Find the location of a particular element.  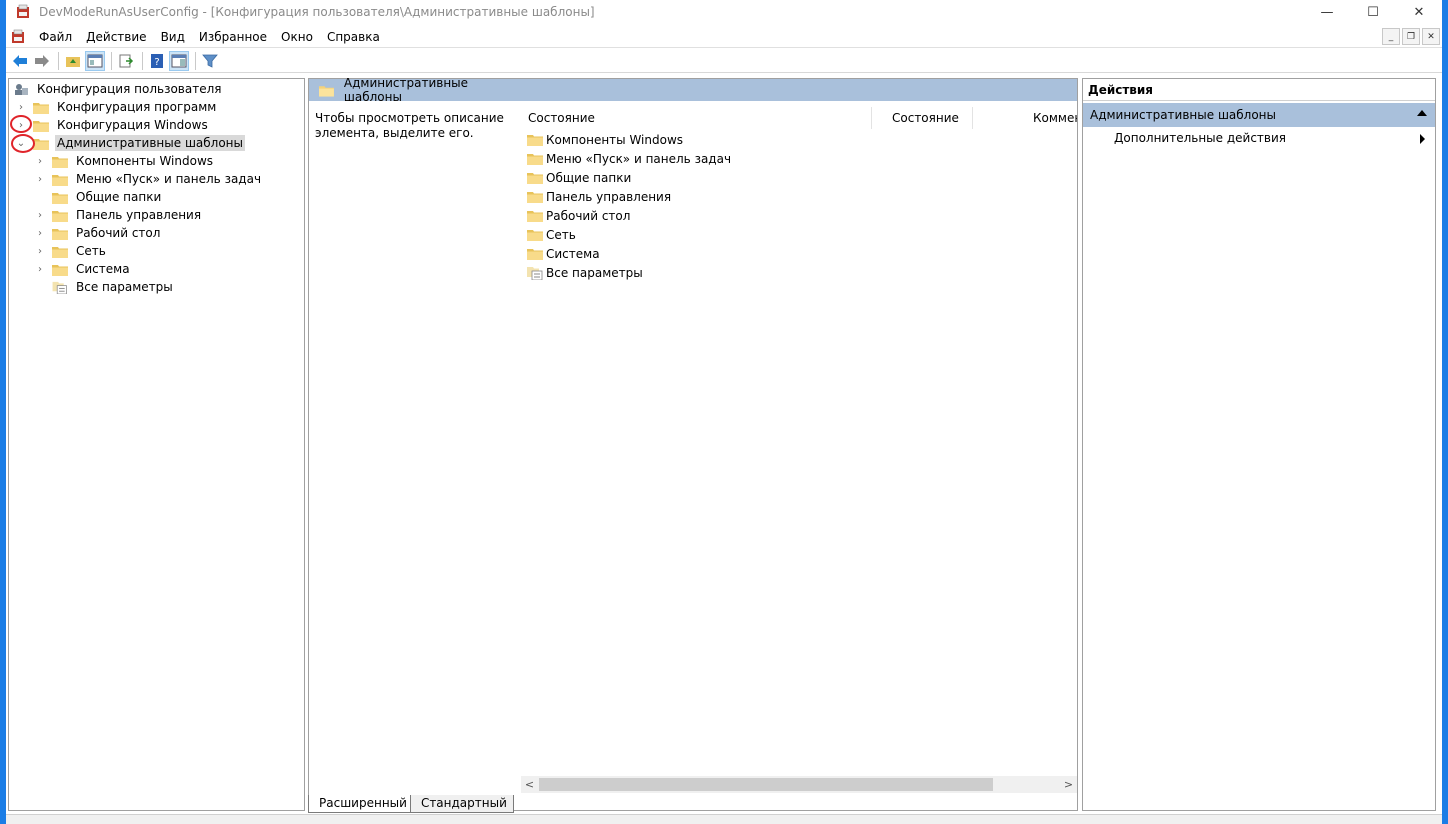

tree-item: Общие папки is located at coordinates (98, 197).